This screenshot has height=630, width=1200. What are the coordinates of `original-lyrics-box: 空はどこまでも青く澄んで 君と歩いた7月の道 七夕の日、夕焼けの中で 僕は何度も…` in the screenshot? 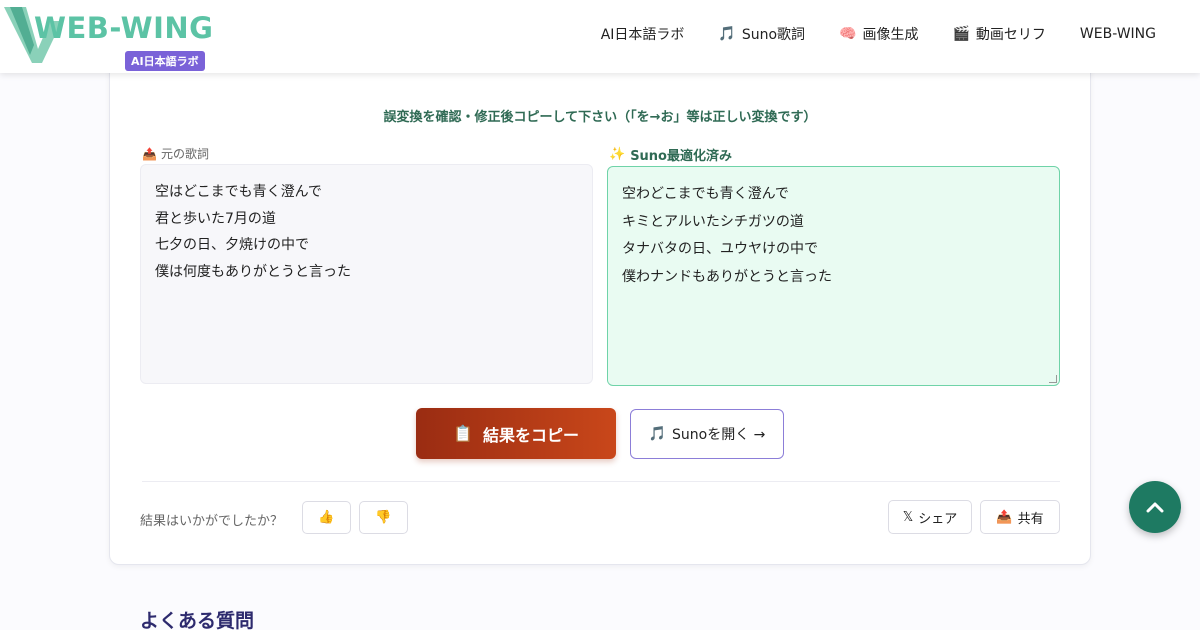 It's located at (366, 274).